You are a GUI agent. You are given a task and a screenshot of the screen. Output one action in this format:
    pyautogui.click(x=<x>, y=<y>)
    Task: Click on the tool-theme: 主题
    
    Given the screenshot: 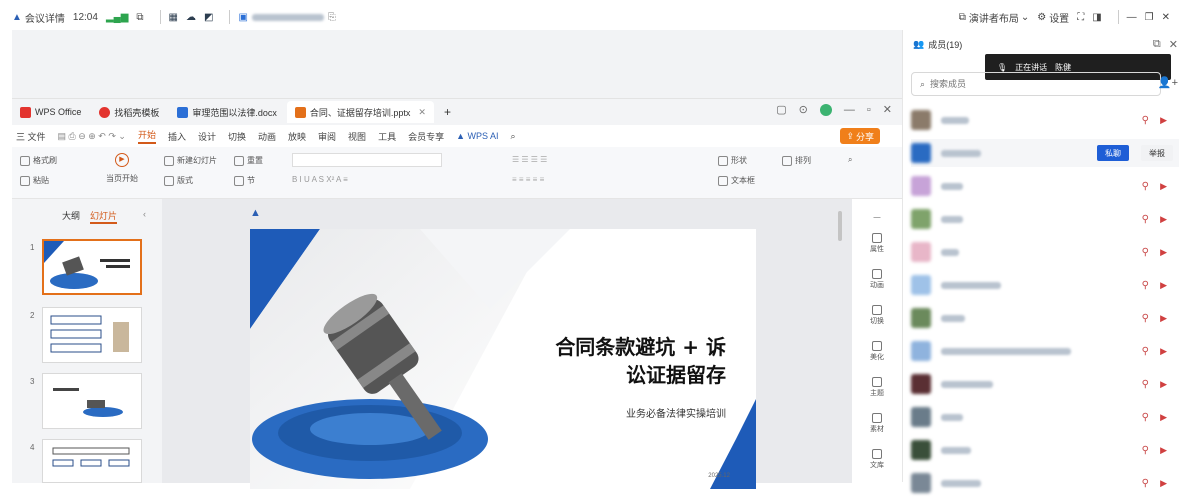 What is the action you would take?
    pyautogui.click(x=877, y=387)
    